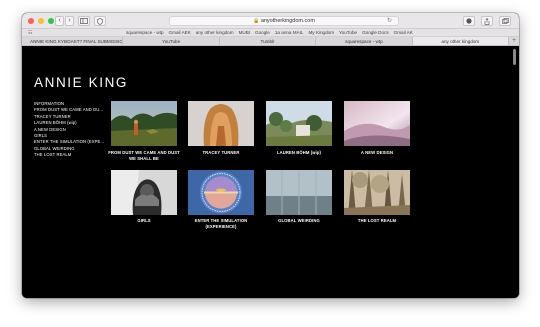 This screenshot has height=327, width=540. I want to click on window-controls, so click(41, 21).